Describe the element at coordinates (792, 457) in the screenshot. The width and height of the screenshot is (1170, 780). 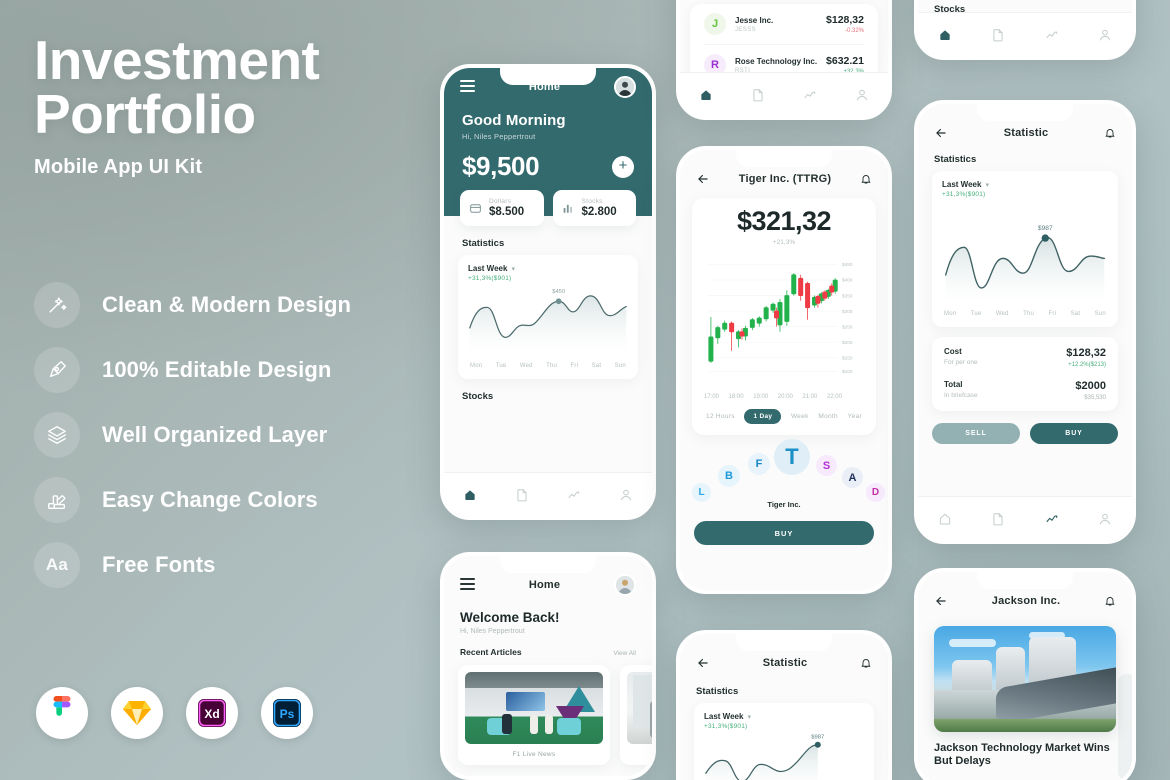
I see `company-bubble-t: T` at that location.